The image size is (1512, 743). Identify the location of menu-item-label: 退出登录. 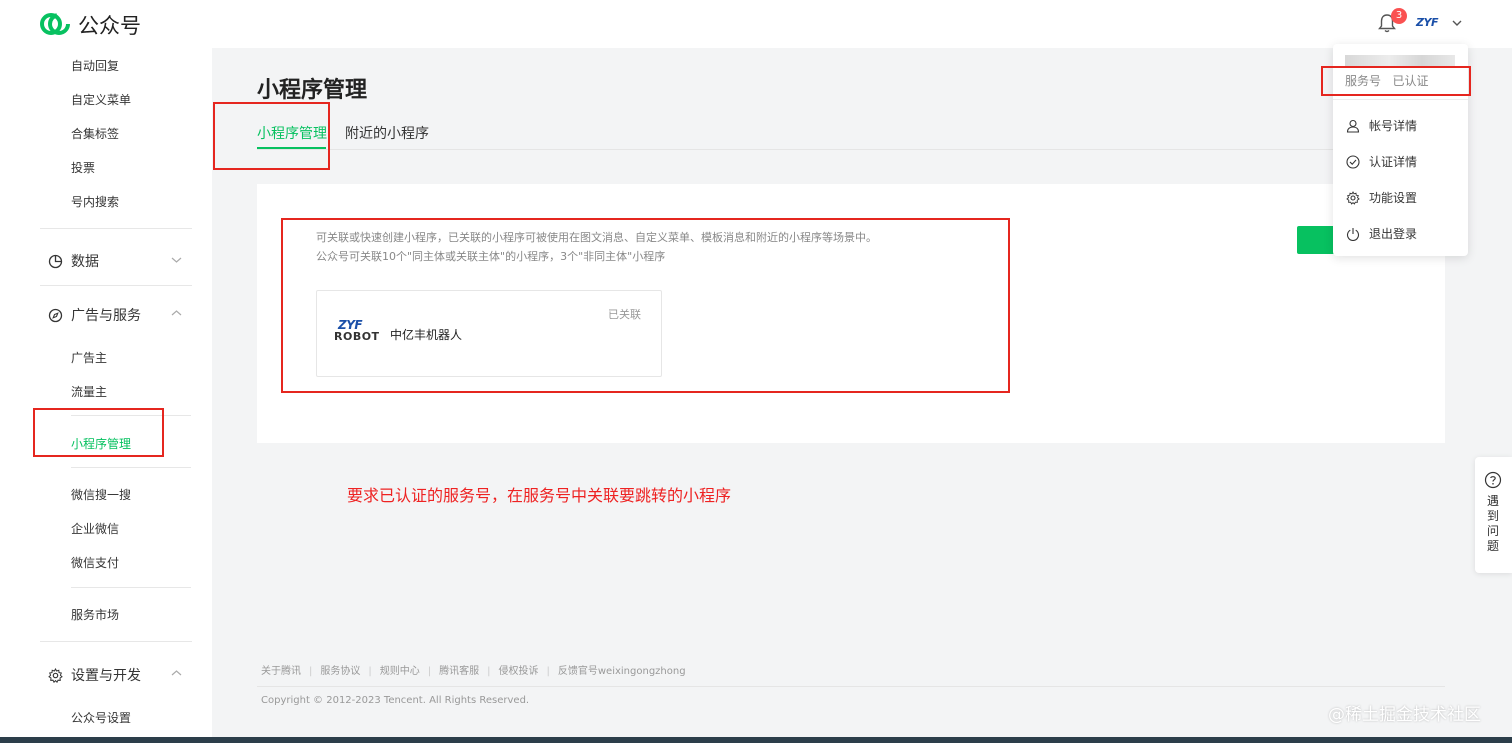
(1393, 234).